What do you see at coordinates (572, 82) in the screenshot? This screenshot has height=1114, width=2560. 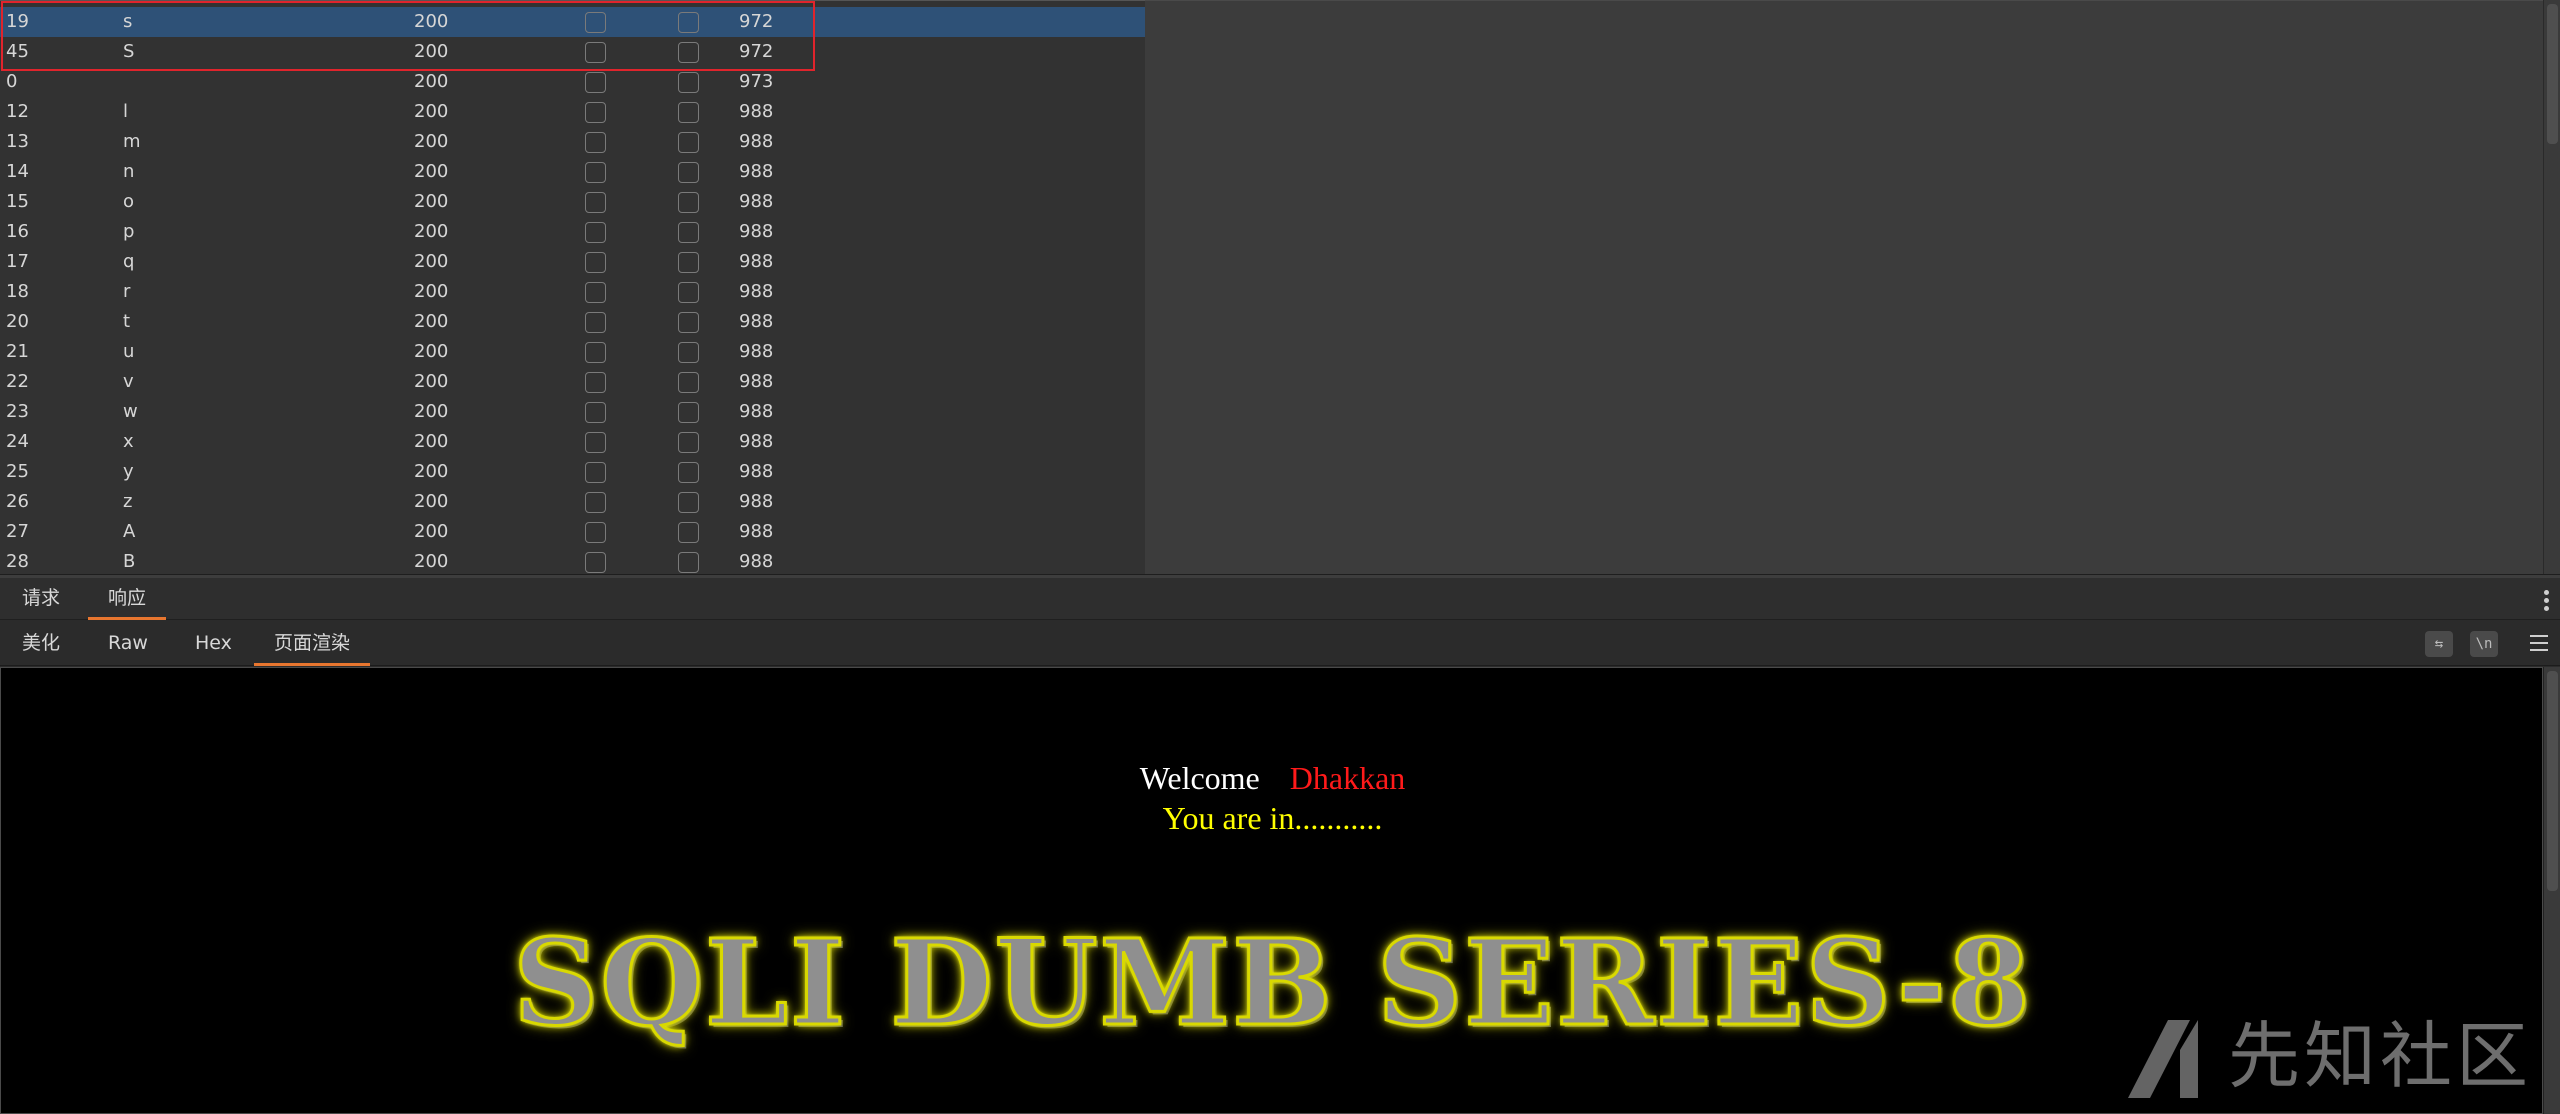 I see `table-row: 0 200 973` at bounding box center [572, 82].